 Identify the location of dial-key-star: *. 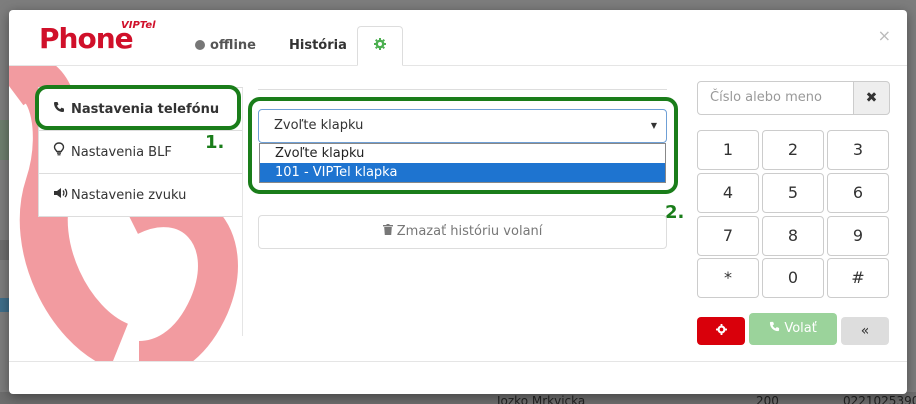
(728, 278).